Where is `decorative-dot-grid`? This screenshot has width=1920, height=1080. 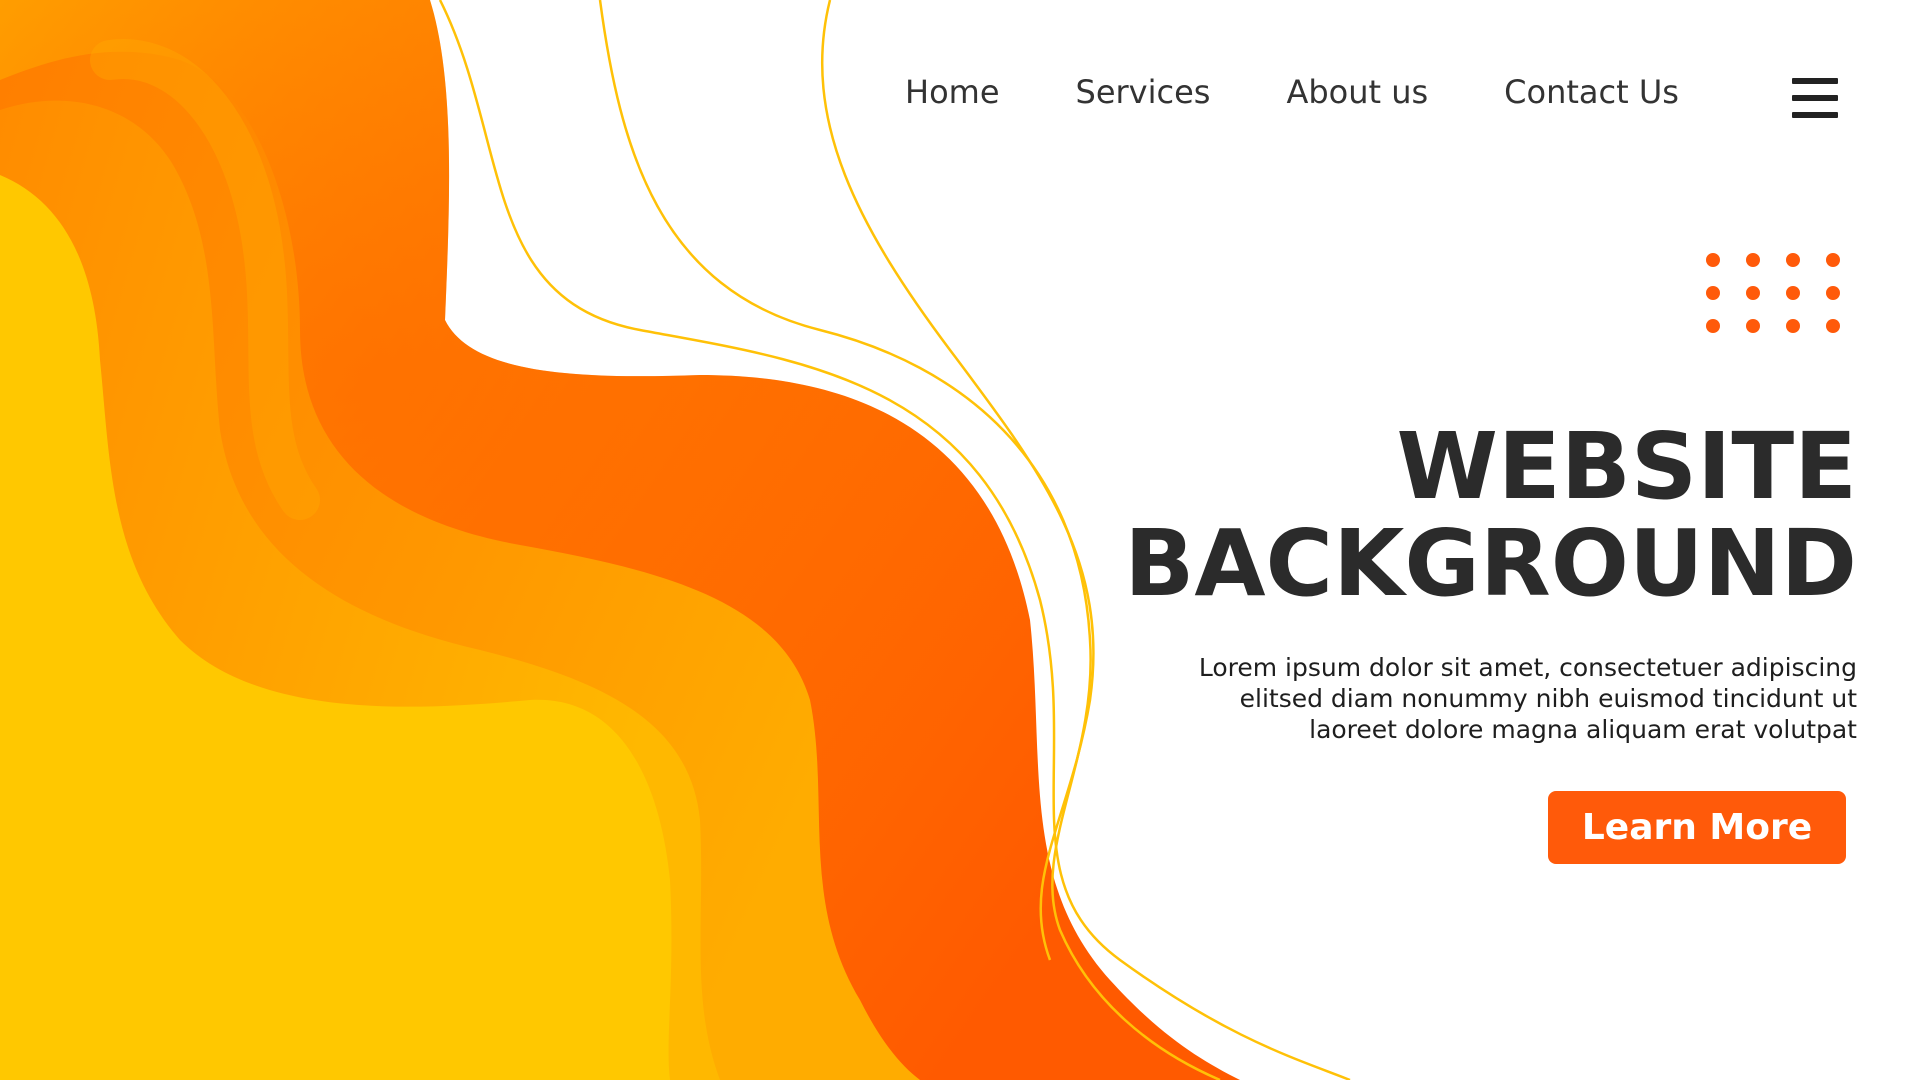 decorative-dot-grid is located at coordinates (1776, 295).